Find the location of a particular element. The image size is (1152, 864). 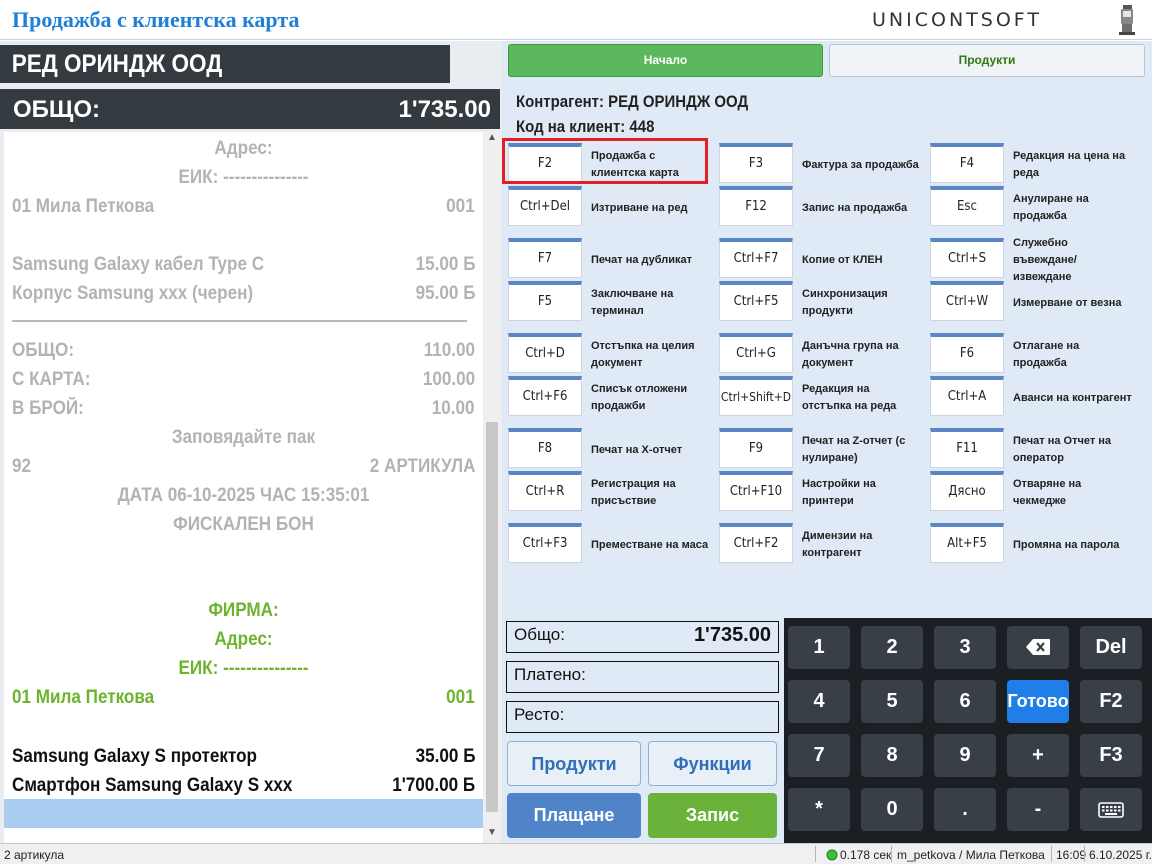

hotkey-button: Ctrl+R is located at coordinates (545, 491).